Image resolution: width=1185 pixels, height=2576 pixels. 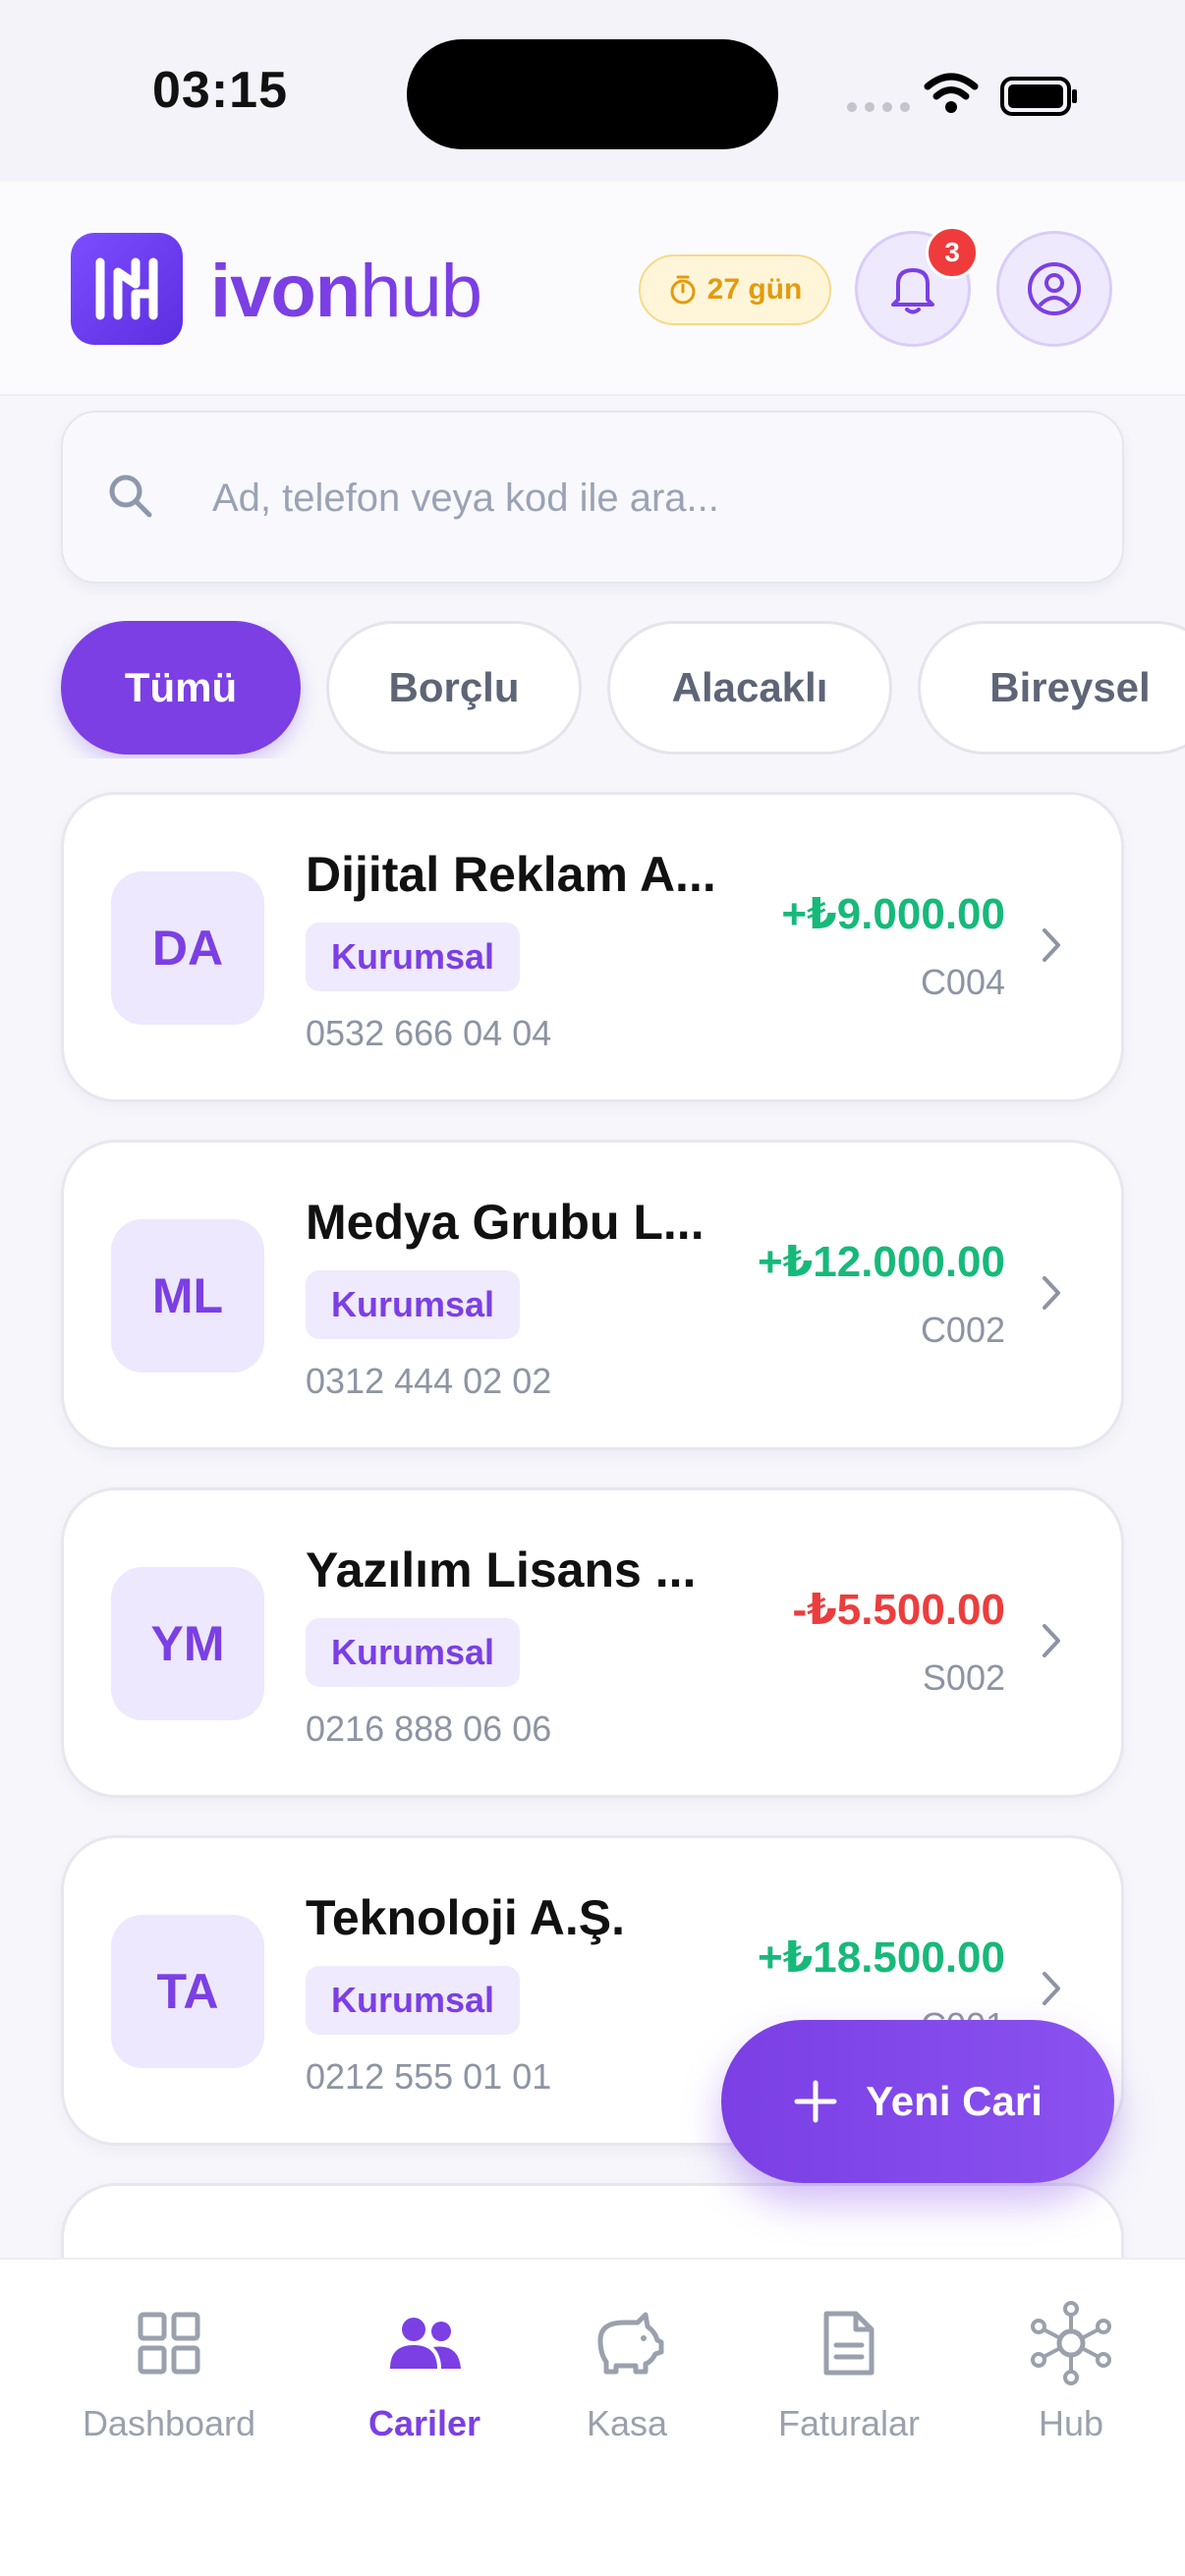 What do you see at coordinates (429, 1033) in the screenshot?
I see `account-phone: 0532 666 04 04` at bounding box center [429, 1033].